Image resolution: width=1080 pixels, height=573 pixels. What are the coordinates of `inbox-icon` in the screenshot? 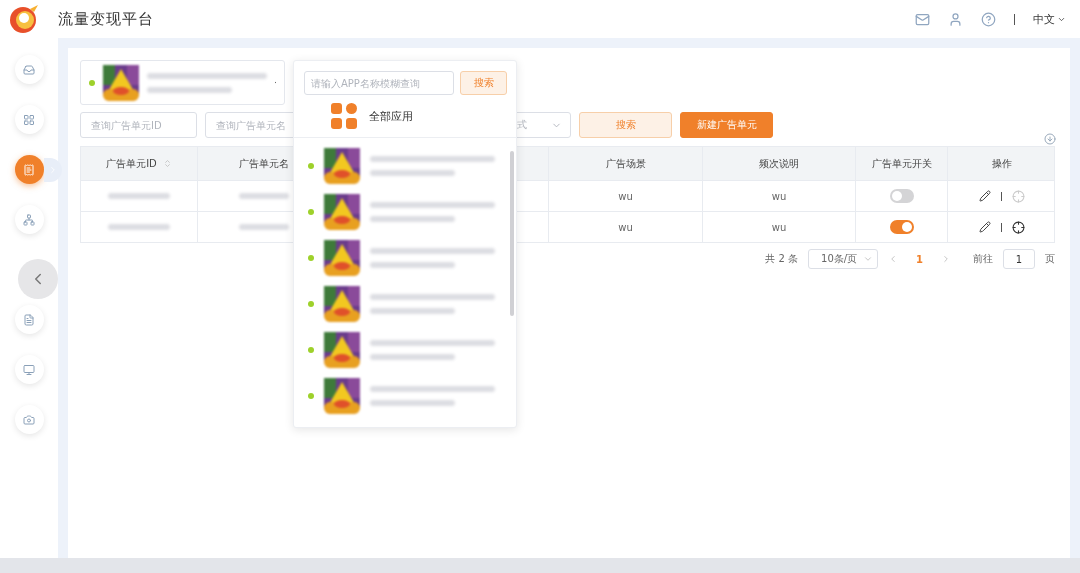 It's located at (29, 69).